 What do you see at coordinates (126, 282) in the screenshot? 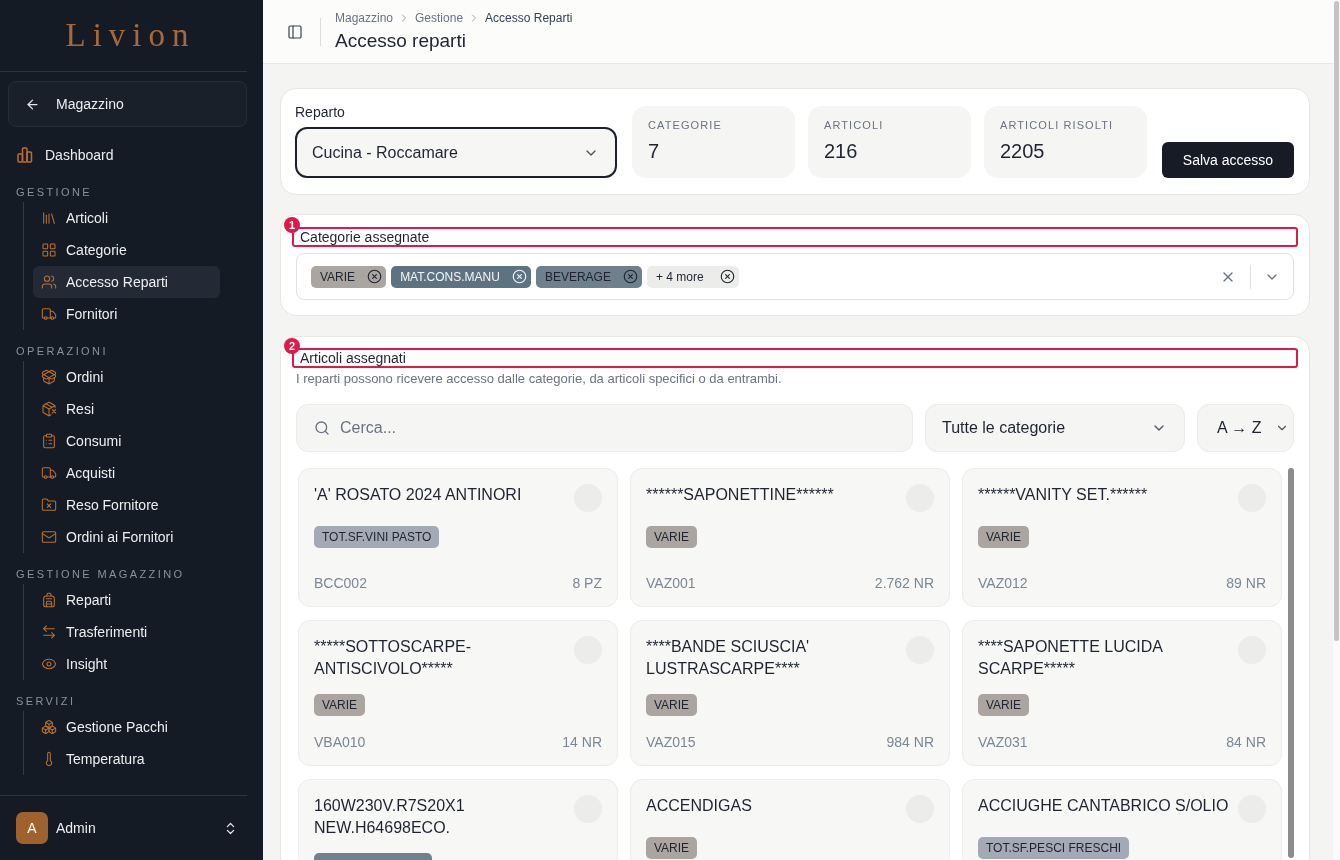
I see `nav-item: Accesso Reparti` at bounding box center [126, 282].